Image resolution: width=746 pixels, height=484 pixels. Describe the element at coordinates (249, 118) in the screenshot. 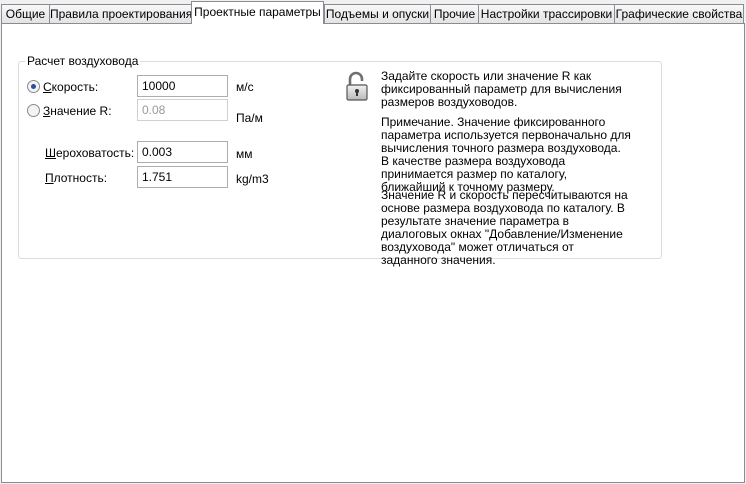

I see `r-value-unit: Па/м` at that location.